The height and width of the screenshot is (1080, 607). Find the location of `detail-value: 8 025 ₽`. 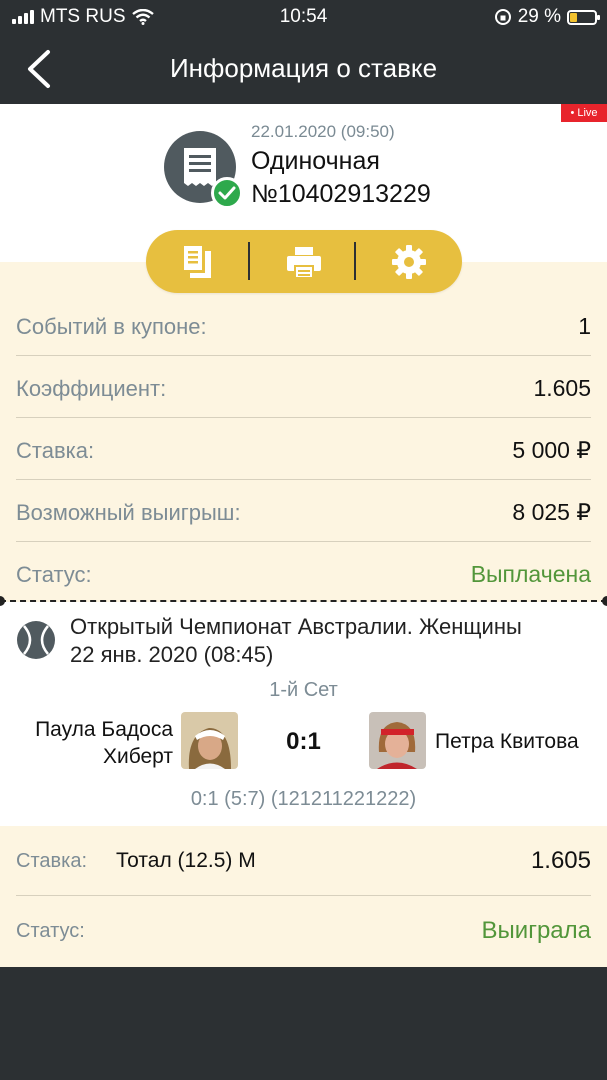

detail-value: 8 025 ₽ is located at coordinates (551, 512).